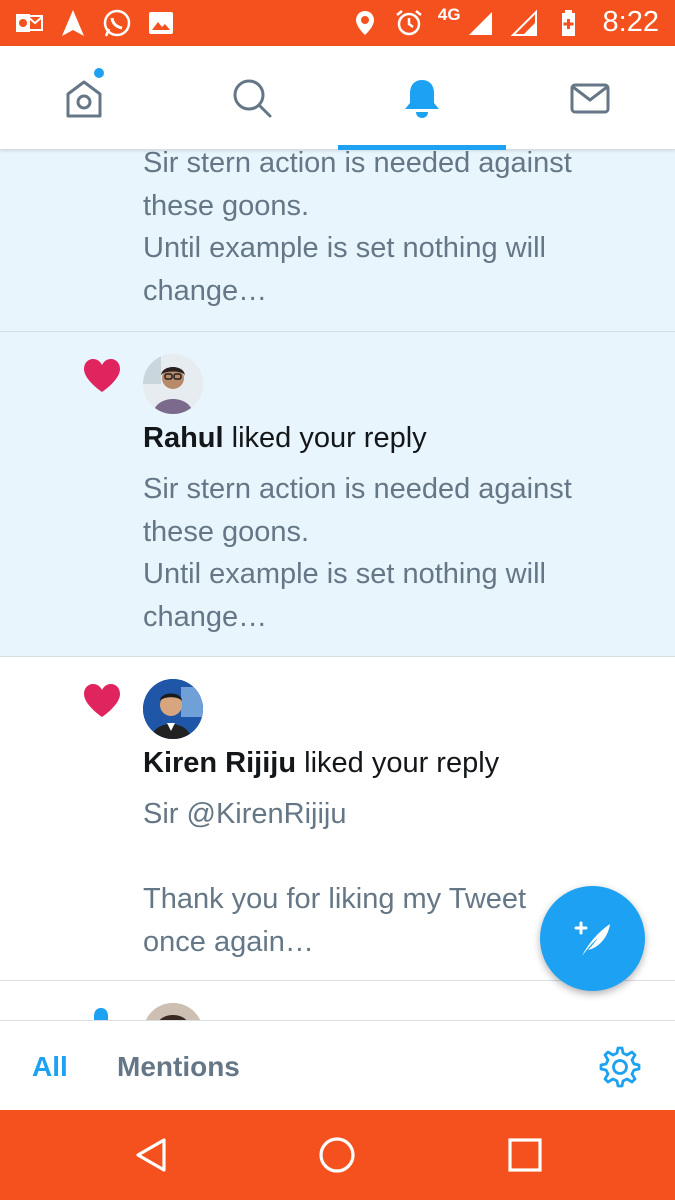 Image resolution: width=675 pixels, height=1200 pixels. I want to click on navigation-icon, so click(73, 23).